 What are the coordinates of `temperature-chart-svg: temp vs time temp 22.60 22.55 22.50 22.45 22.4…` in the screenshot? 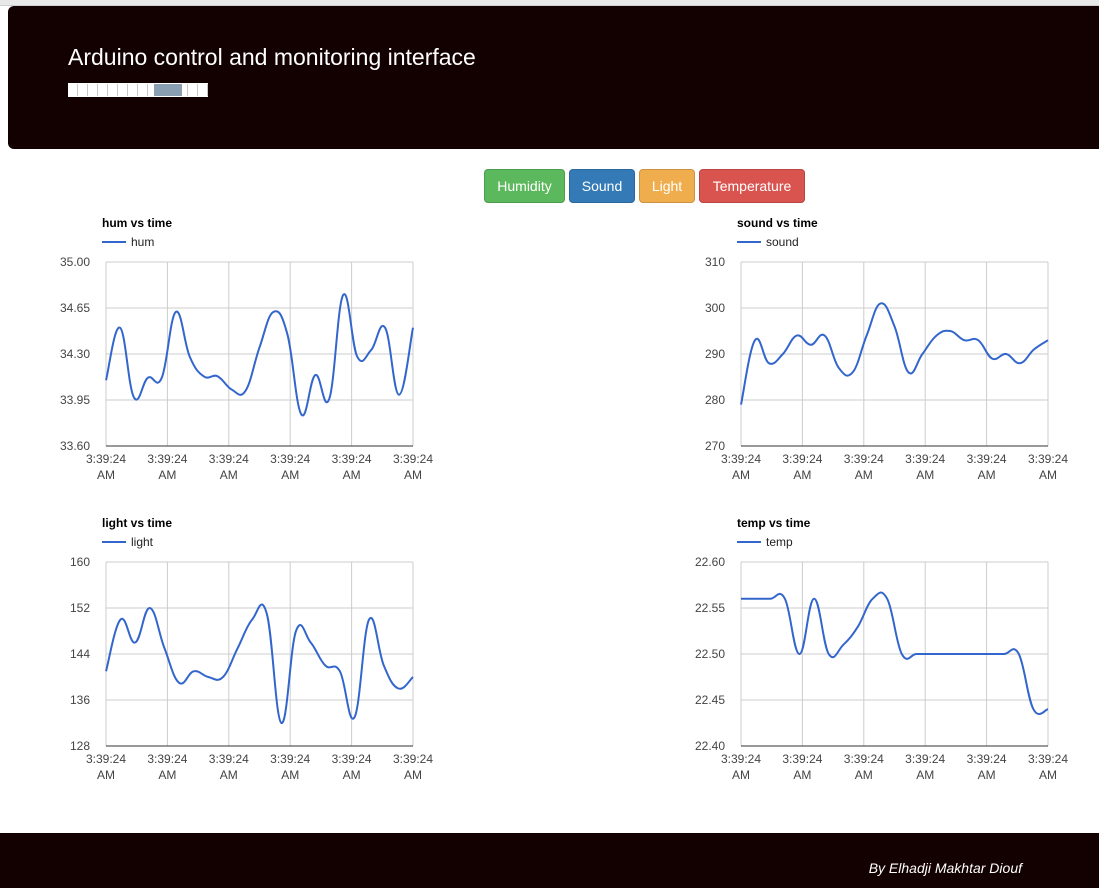 It's located at (881, 649).